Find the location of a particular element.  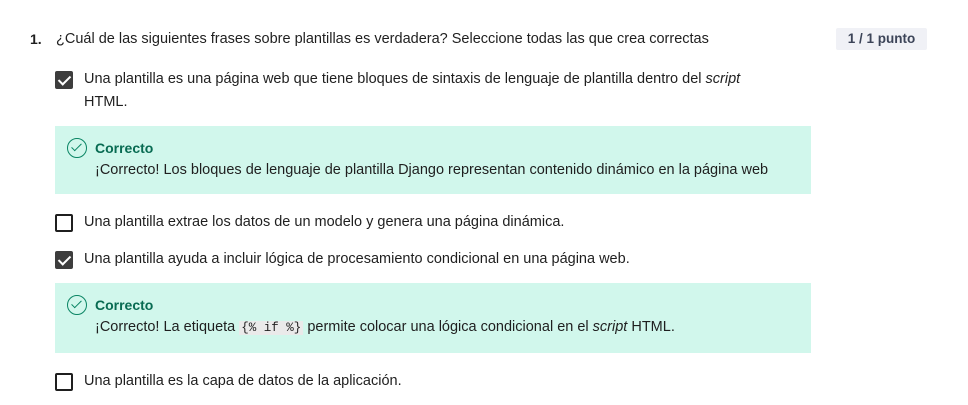

question-number: 1. is located at coordinates (36, 39).